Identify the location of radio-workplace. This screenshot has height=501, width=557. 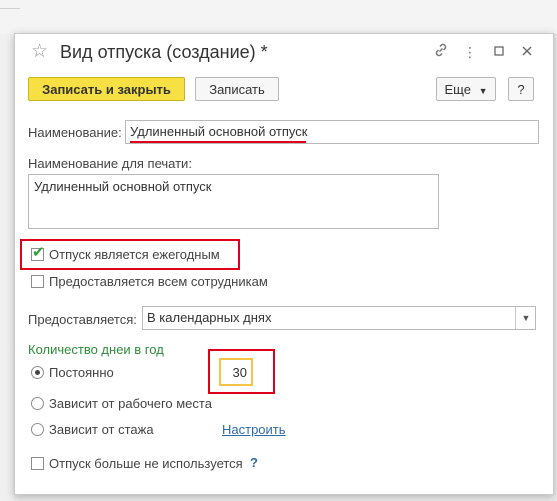
(37, 403).